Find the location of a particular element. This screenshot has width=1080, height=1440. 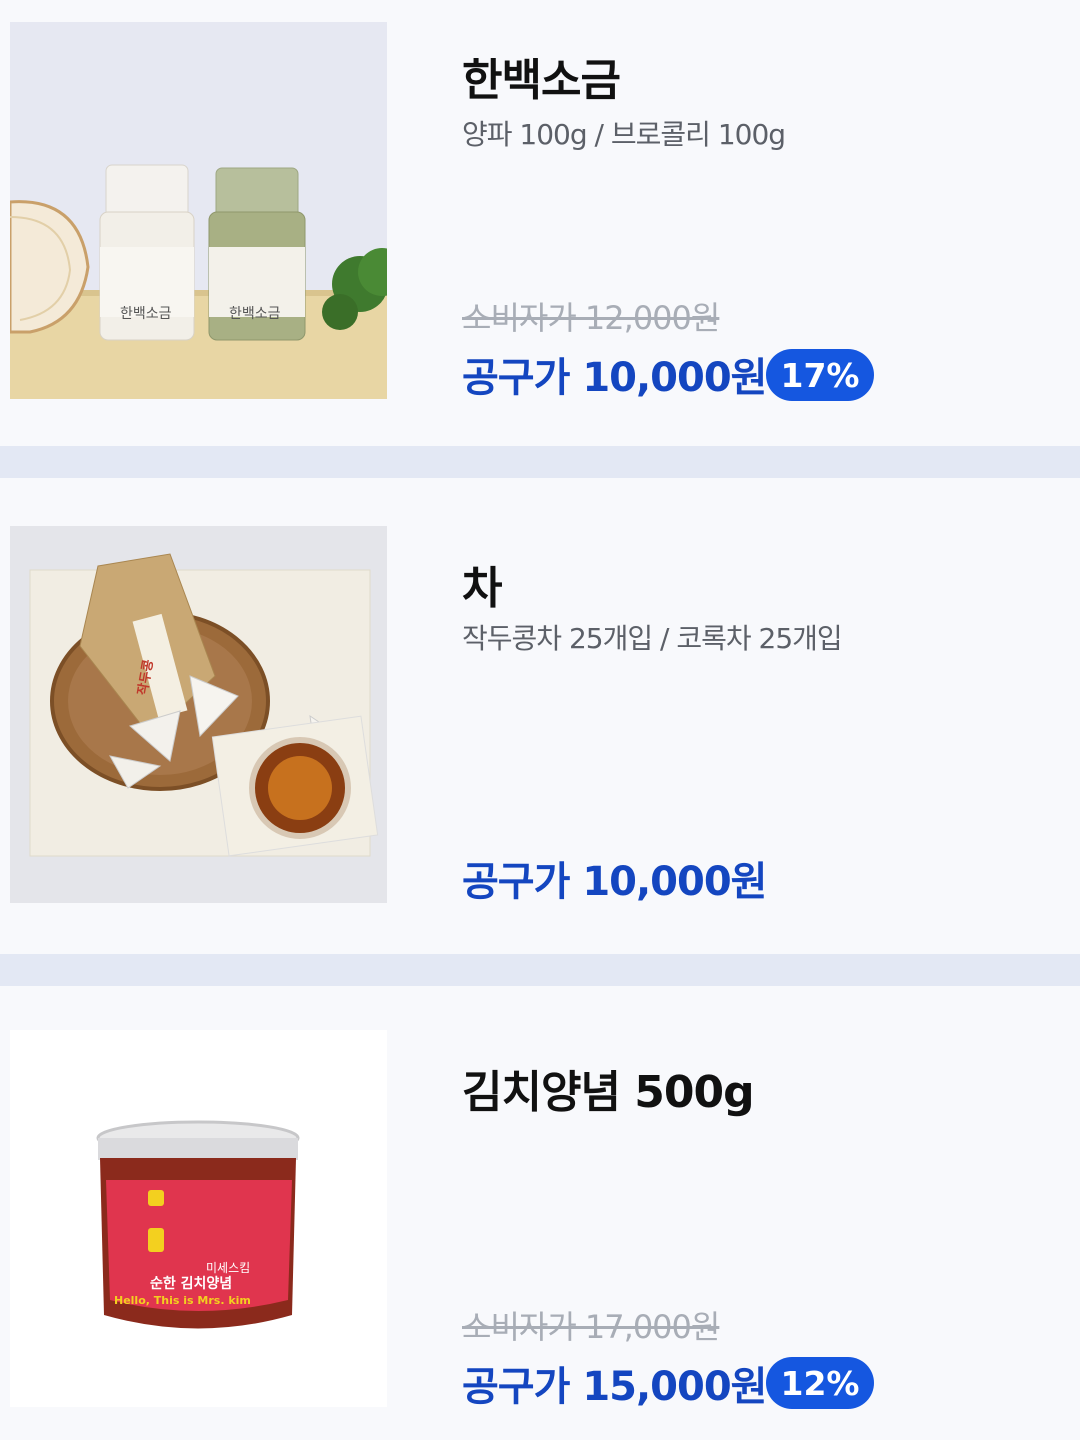

jar-label-line2: 순한 김치양념 is located at coordinates (191, 1283).